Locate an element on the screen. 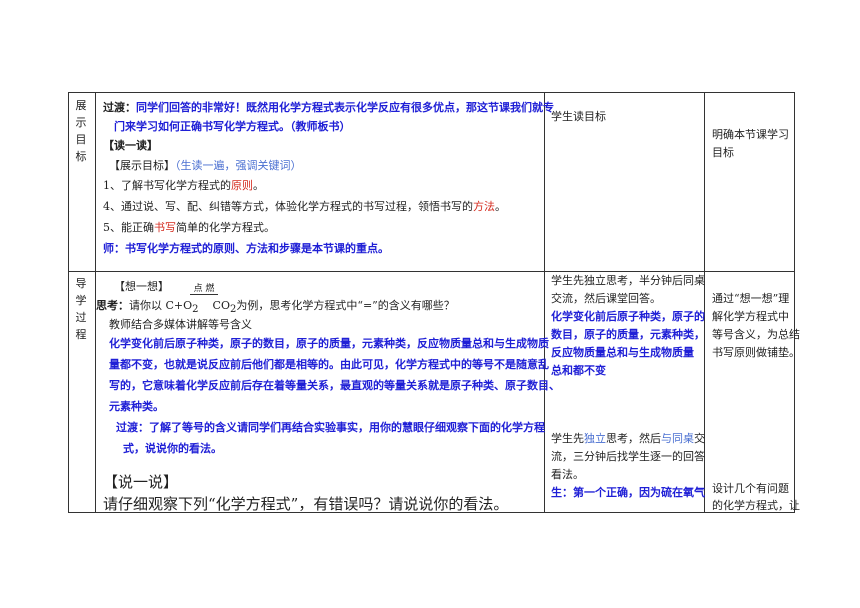 This screenshot has height=608, width=860. row-label-guided-process: 导学 过程 is located at coordinates (81, 309).